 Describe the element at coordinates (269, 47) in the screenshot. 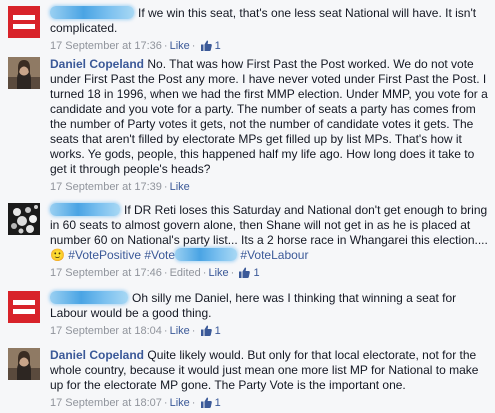

I see `comment-meta: 17 September at 17:36 · Like · 1` at that location.